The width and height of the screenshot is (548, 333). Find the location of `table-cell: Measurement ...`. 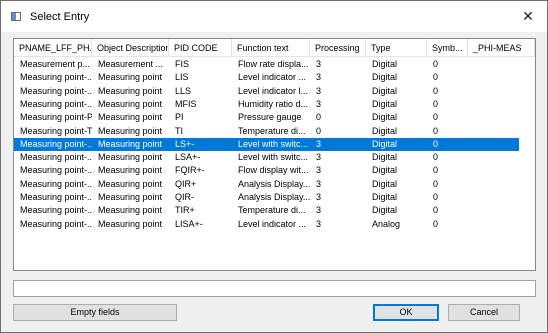

table-cell: Measurement ... is located at coordinates (131, 64).